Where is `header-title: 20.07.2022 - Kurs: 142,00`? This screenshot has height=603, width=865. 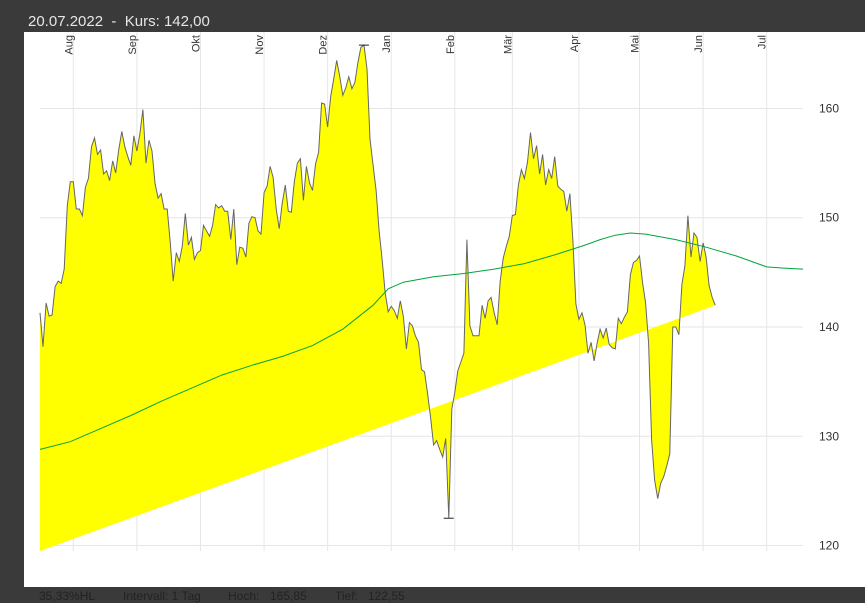 header-title: 20.07.2022 - Kurs: 142,00 is located at coordinates (119, 21).